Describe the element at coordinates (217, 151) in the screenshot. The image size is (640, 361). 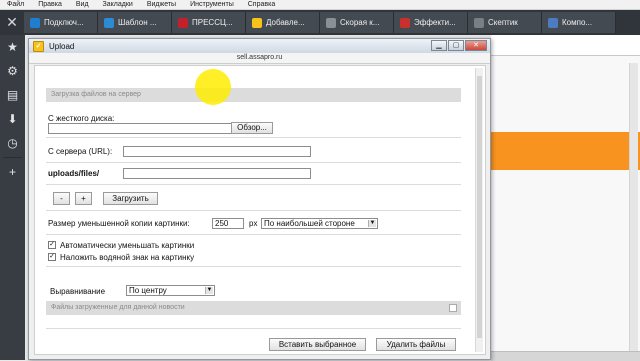
I see `url-input` at that location.